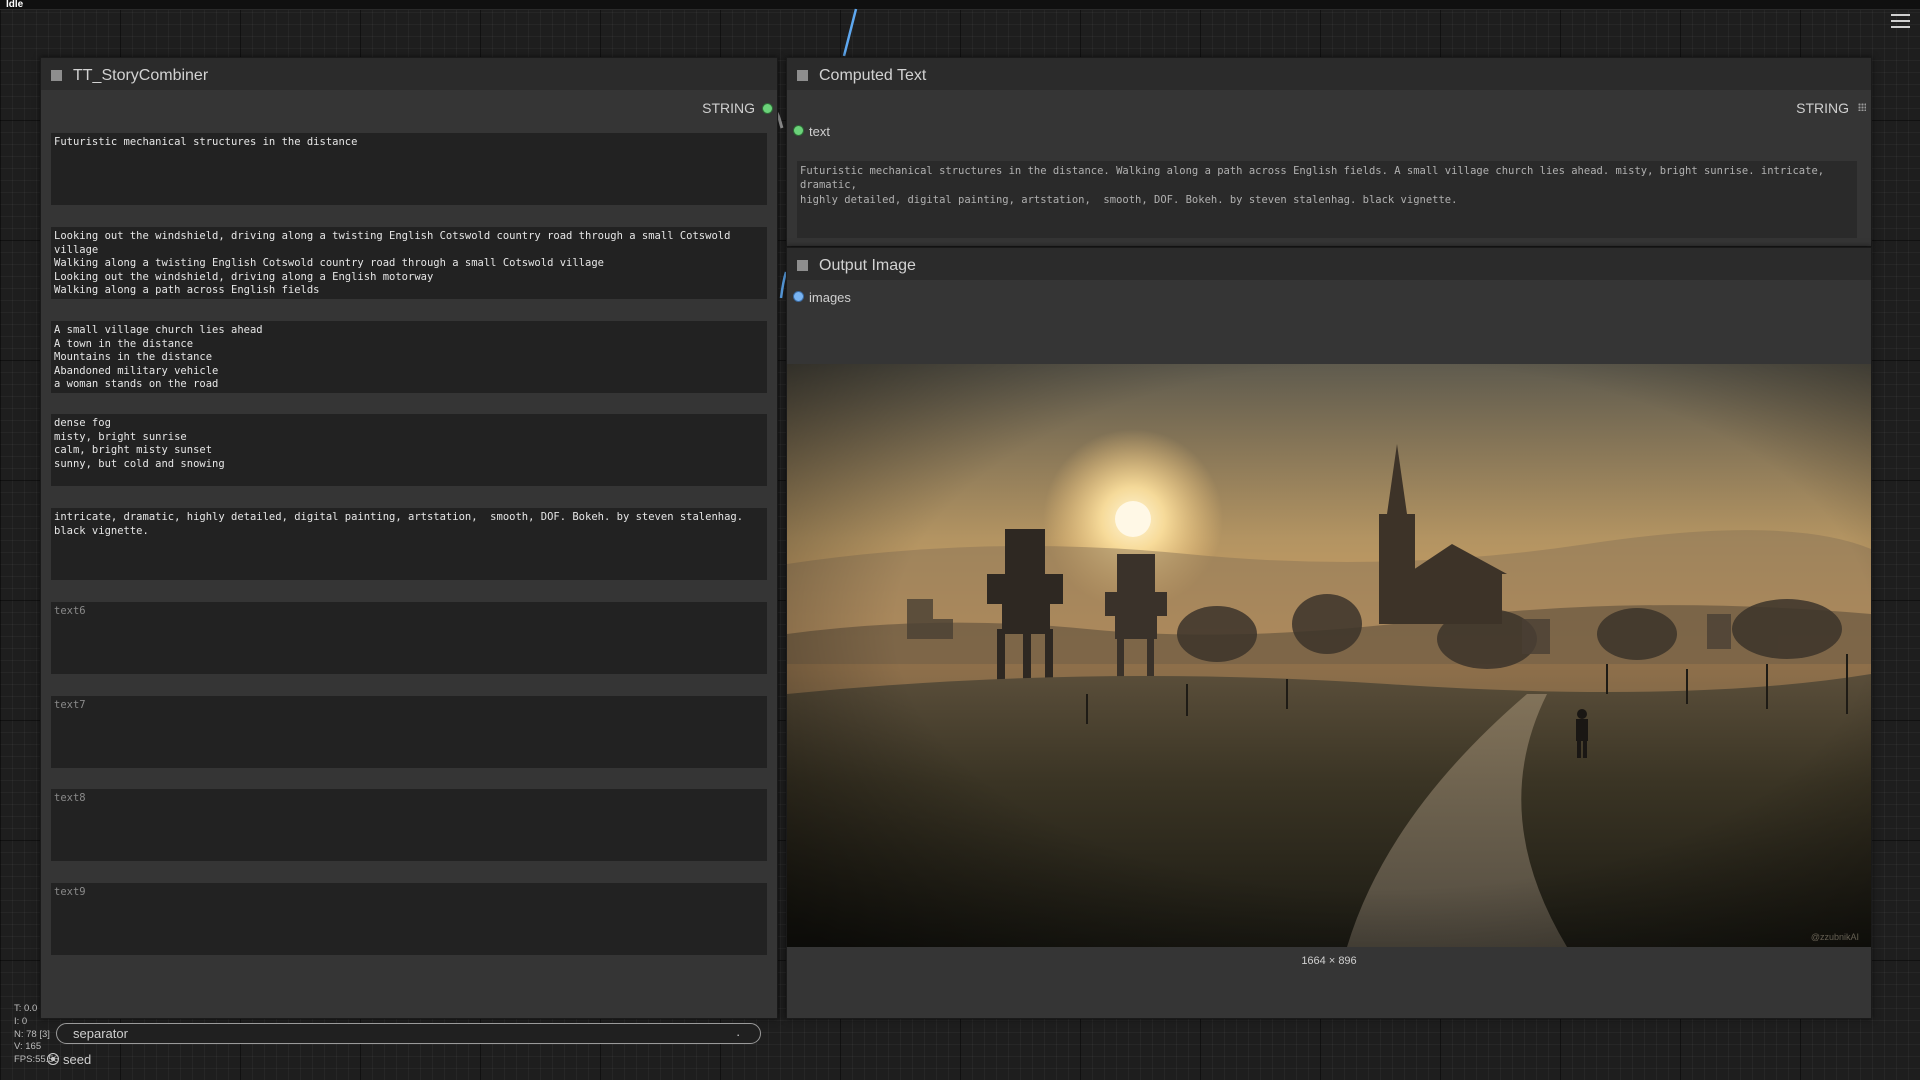 The image size is (1920, 1080). What do you see at coordinates (1862, 107) in the screenshot?
I see `output-grid-icon` at bounding box center [1862, 107].